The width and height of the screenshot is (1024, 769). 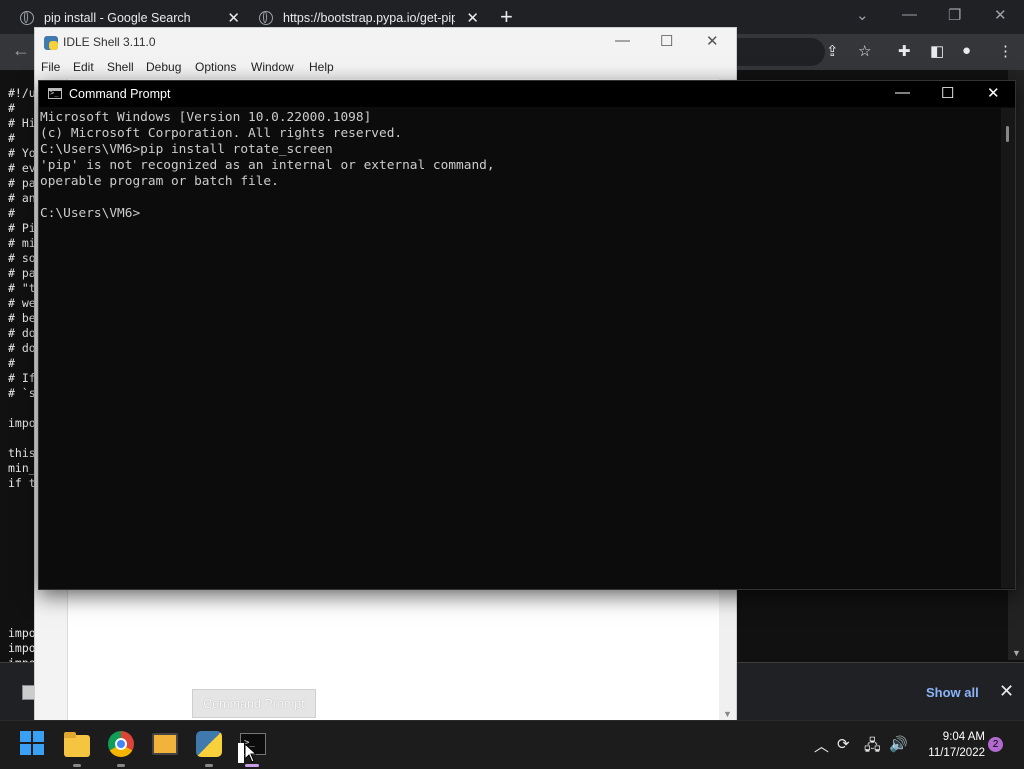 I want to click on taskbar: ︿ ⟳ 🖧 🔊 9:04 AM 11/17/2022 2, so click(x=512, y=744).